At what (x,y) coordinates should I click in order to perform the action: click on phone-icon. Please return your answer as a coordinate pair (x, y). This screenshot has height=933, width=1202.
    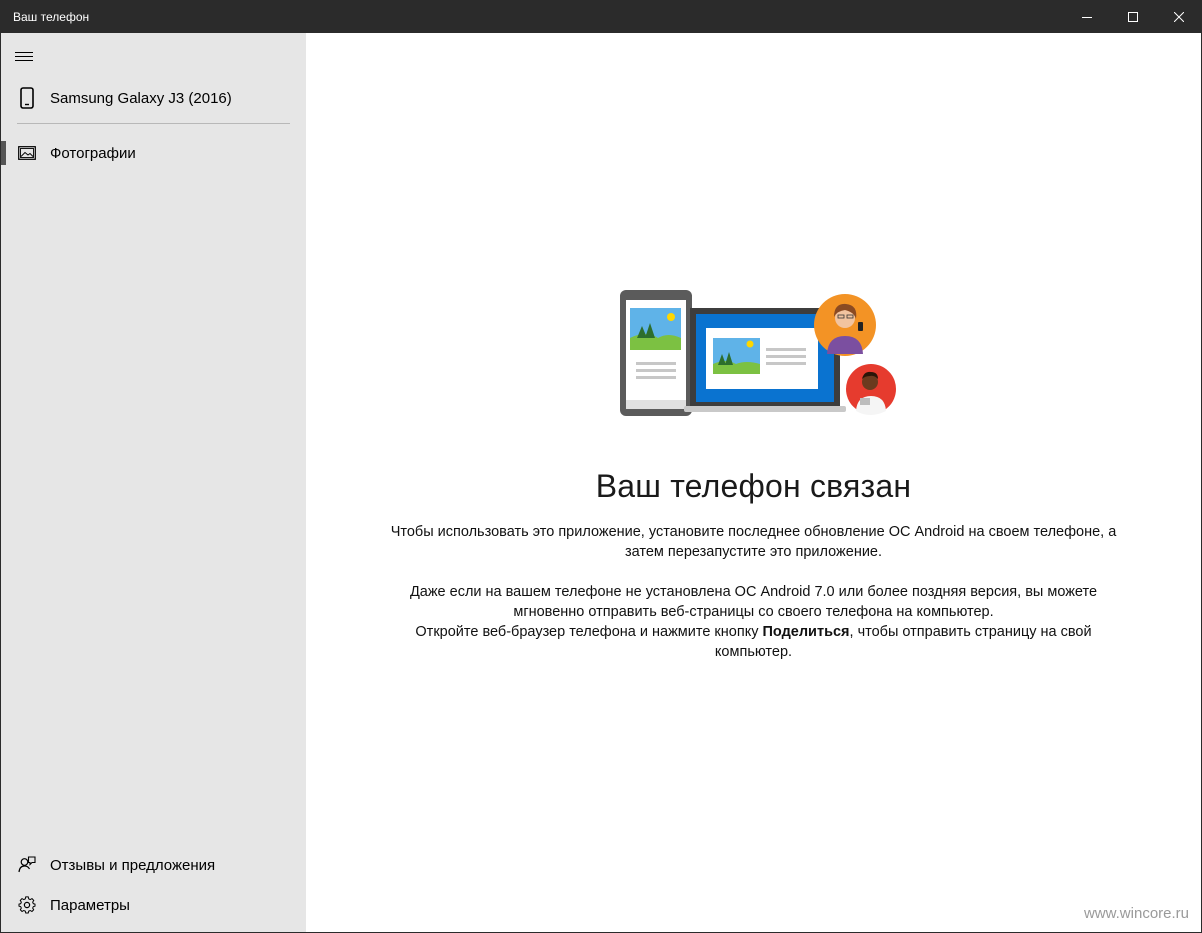
    Looking at the image, I should click on (27, 98).